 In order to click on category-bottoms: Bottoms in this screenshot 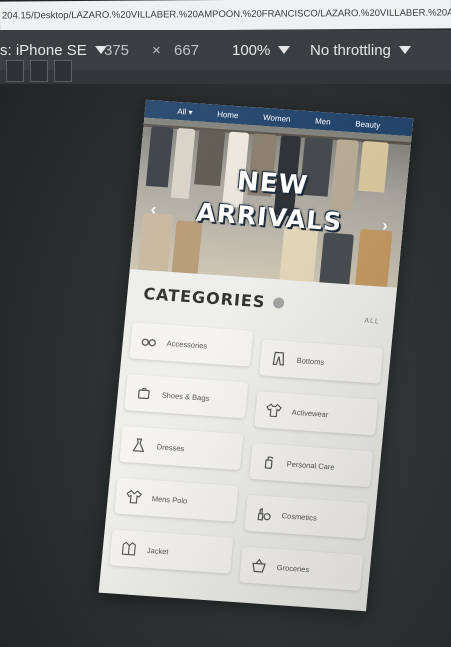, I will do `click(321, 361)`.